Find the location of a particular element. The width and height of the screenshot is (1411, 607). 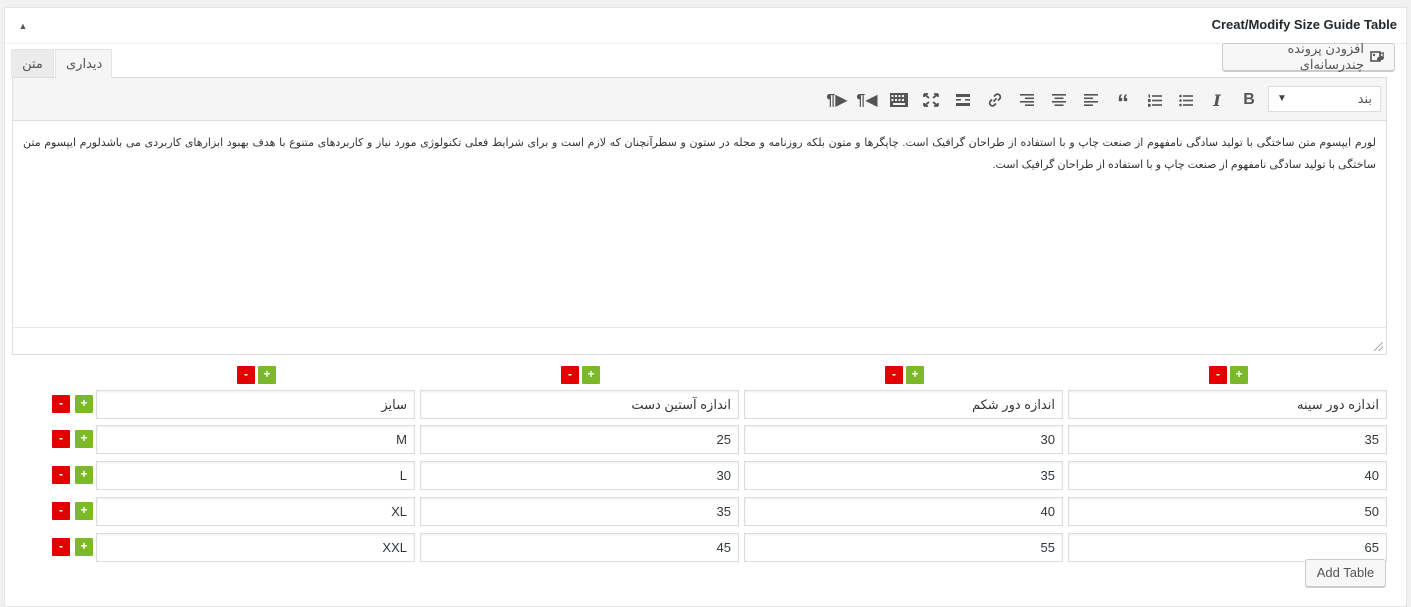

format-select-value: بند is located at coordinates (1364, 98).